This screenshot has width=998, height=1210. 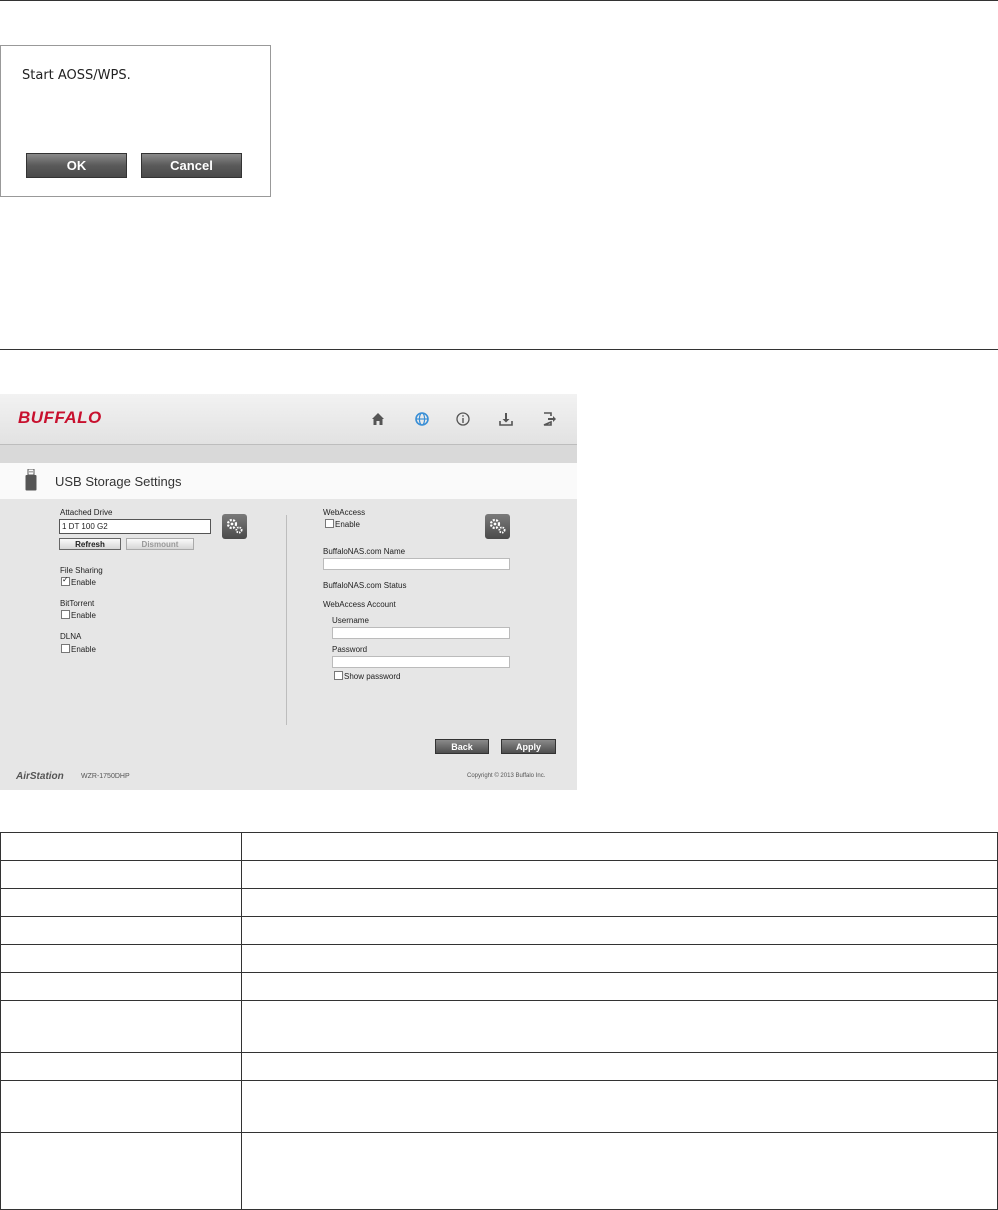 What do you see at coordinates (421, 662) in the screenshot?
I see `password-input` at bounding box center [421, 662].